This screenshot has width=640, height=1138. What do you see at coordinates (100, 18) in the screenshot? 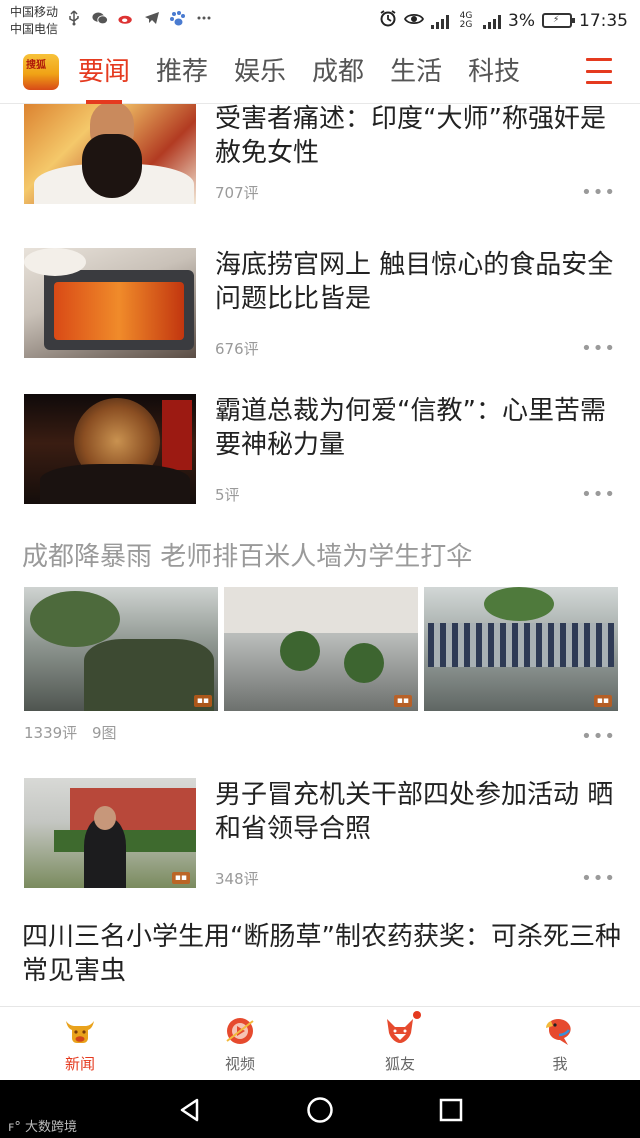
I see `wechat-icon` at bounding box center [100, 18].